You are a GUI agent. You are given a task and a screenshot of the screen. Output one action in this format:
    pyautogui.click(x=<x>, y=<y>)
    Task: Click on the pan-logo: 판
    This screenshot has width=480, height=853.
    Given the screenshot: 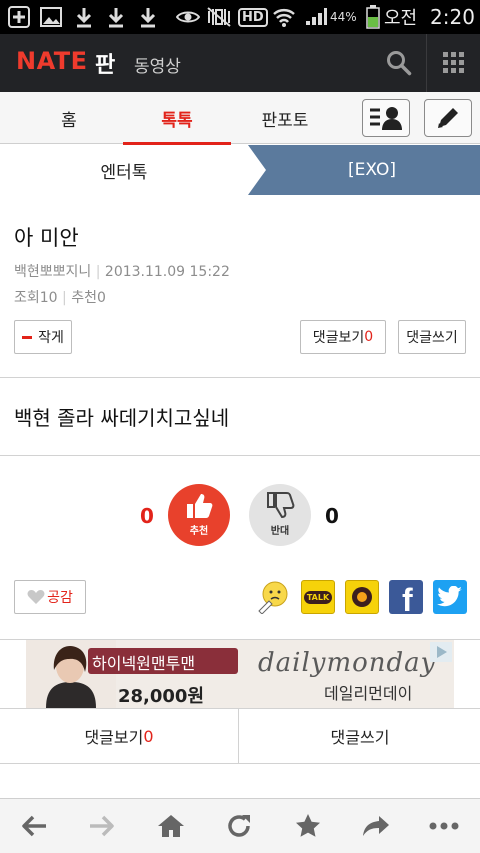 What is the action you would take?
    pyautogui.click(x=105, y=63)
    